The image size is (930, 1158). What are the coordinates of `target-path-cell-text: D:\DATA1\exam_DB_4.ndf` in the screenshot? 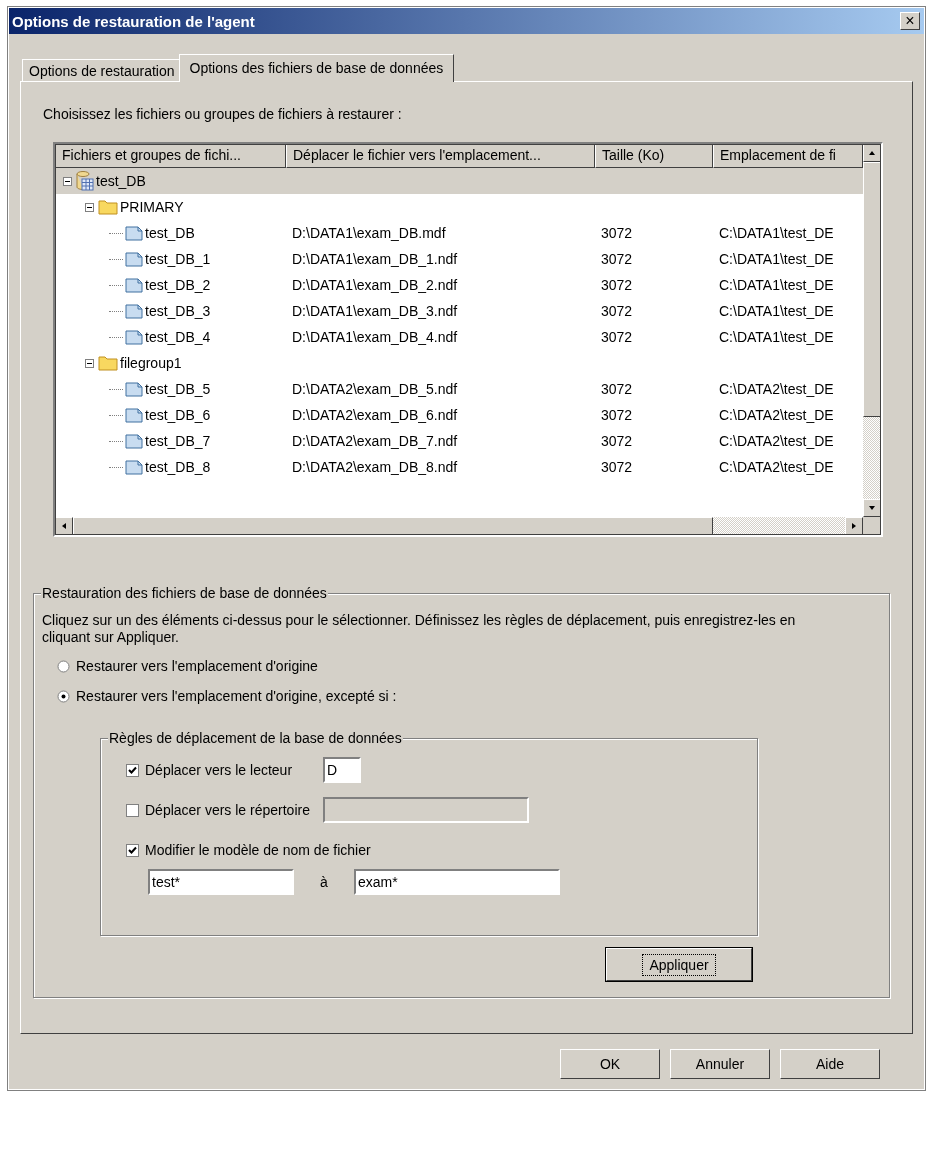 It's located at (375, 337).